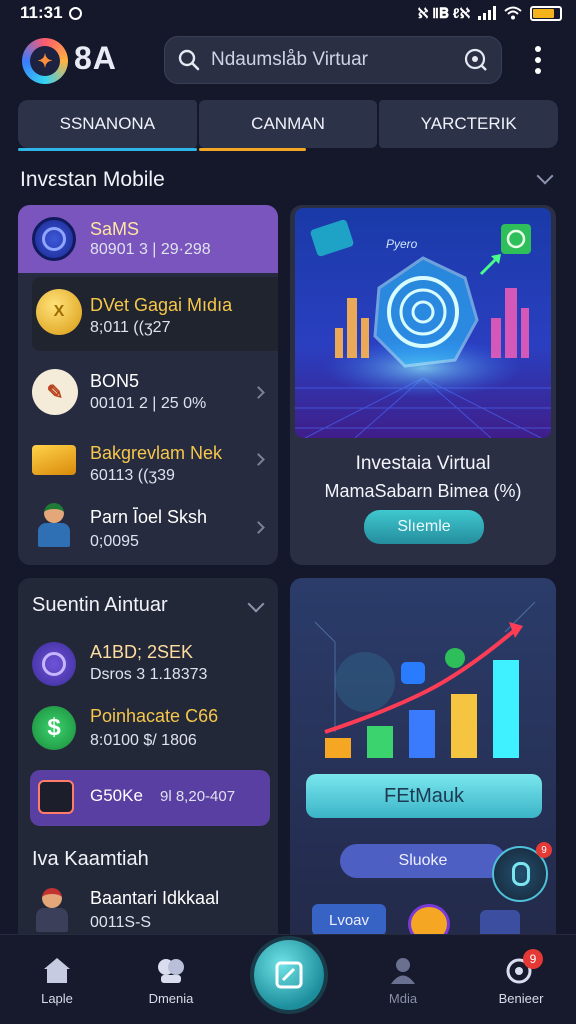 The image size is (576, 1024). I want to click on list-item: Bakgrevlam Nek 60113 ((ʒ39, so click(148, 461).